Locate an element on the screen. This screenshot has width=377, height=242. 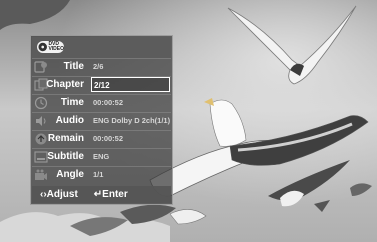
chapter-value: 2/12 is located at coordinates (130, 84).